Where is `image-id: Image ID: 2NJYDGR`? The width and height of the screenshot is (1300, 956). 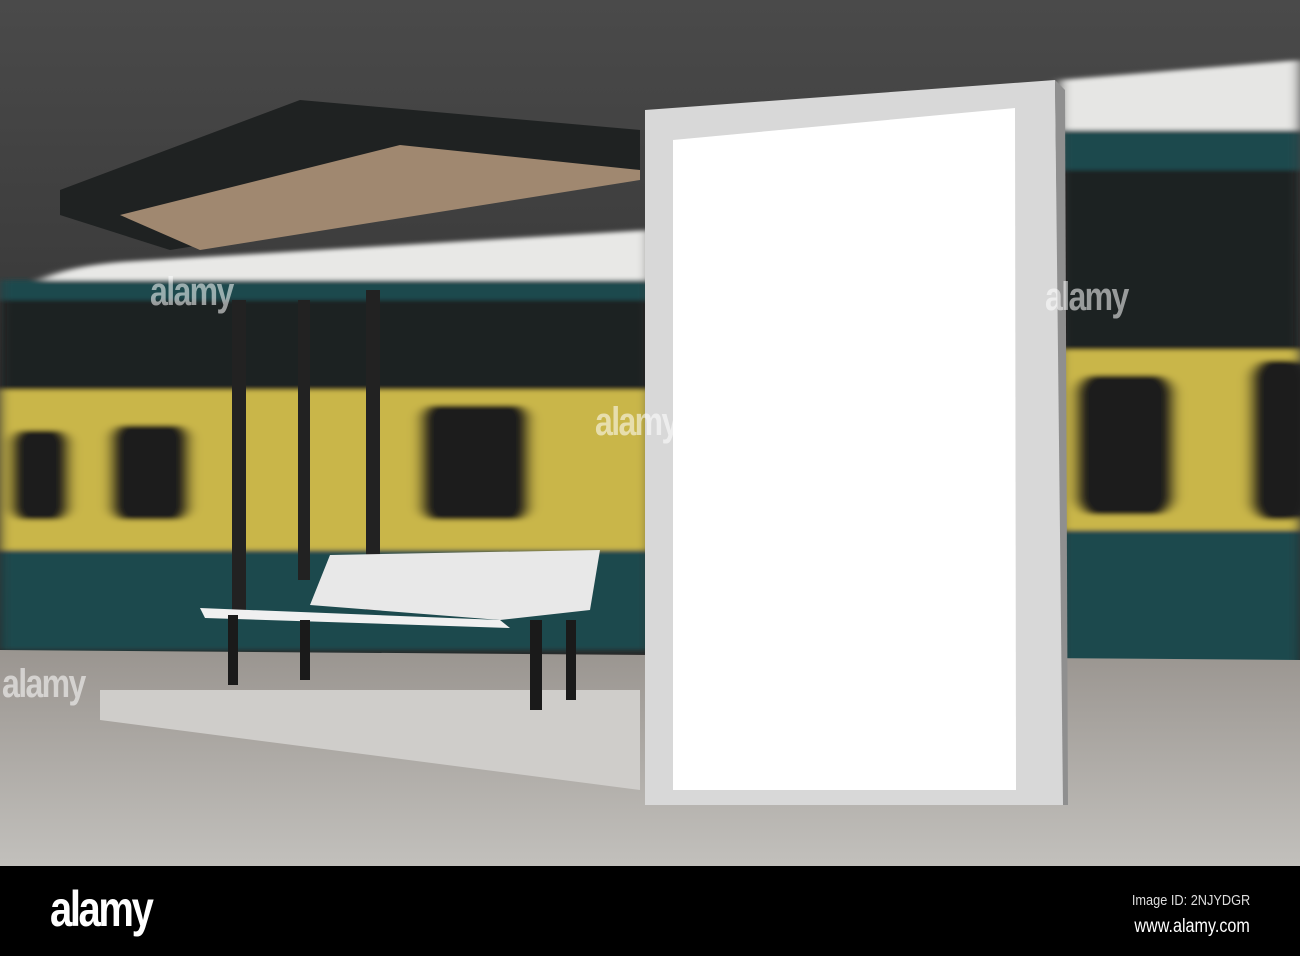
image-id: Image ID: 2NJYDGR is located at coordinates (1190, 900).